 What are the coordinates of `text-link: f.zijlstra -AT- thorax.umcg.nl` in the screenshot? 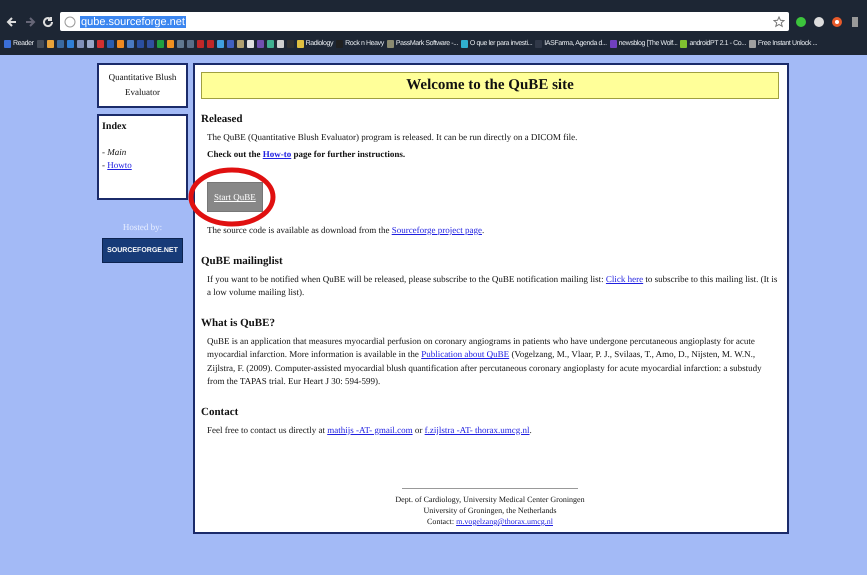 It's located at (477, 429).